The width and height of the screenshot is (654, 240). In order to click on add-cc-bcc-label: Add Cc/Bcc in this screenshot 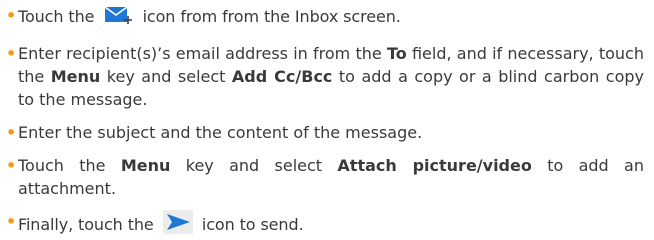, I will do `click(282, 76)`.